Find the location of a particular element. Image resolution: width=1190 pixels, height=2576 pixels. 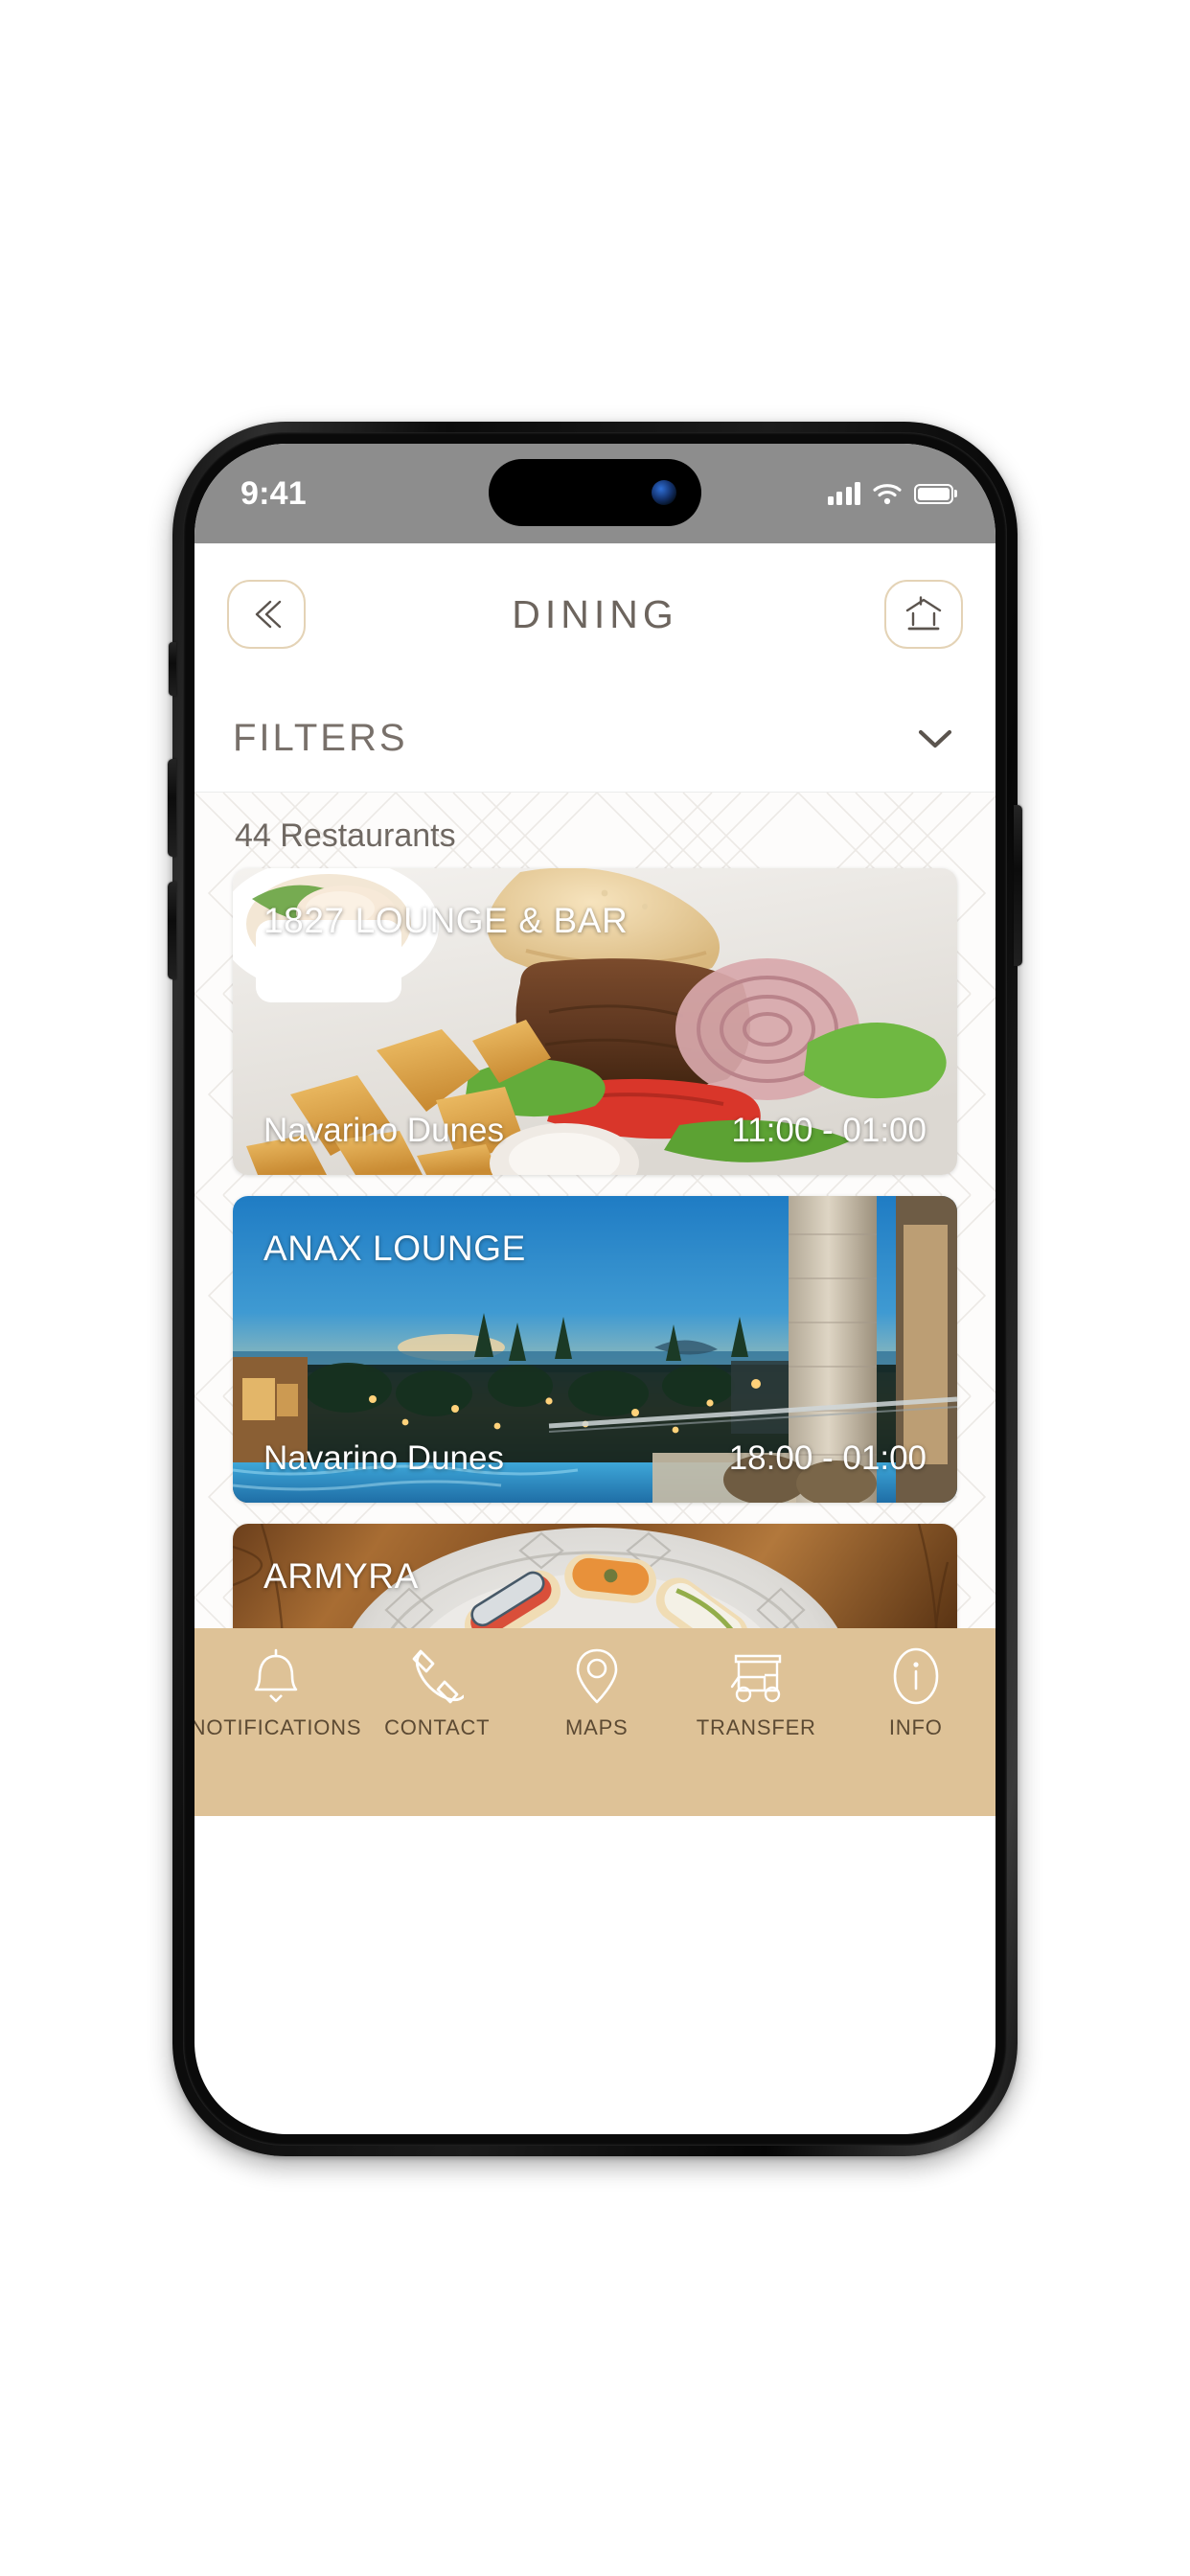

volume-up-button is located at coordinates (172, 808).